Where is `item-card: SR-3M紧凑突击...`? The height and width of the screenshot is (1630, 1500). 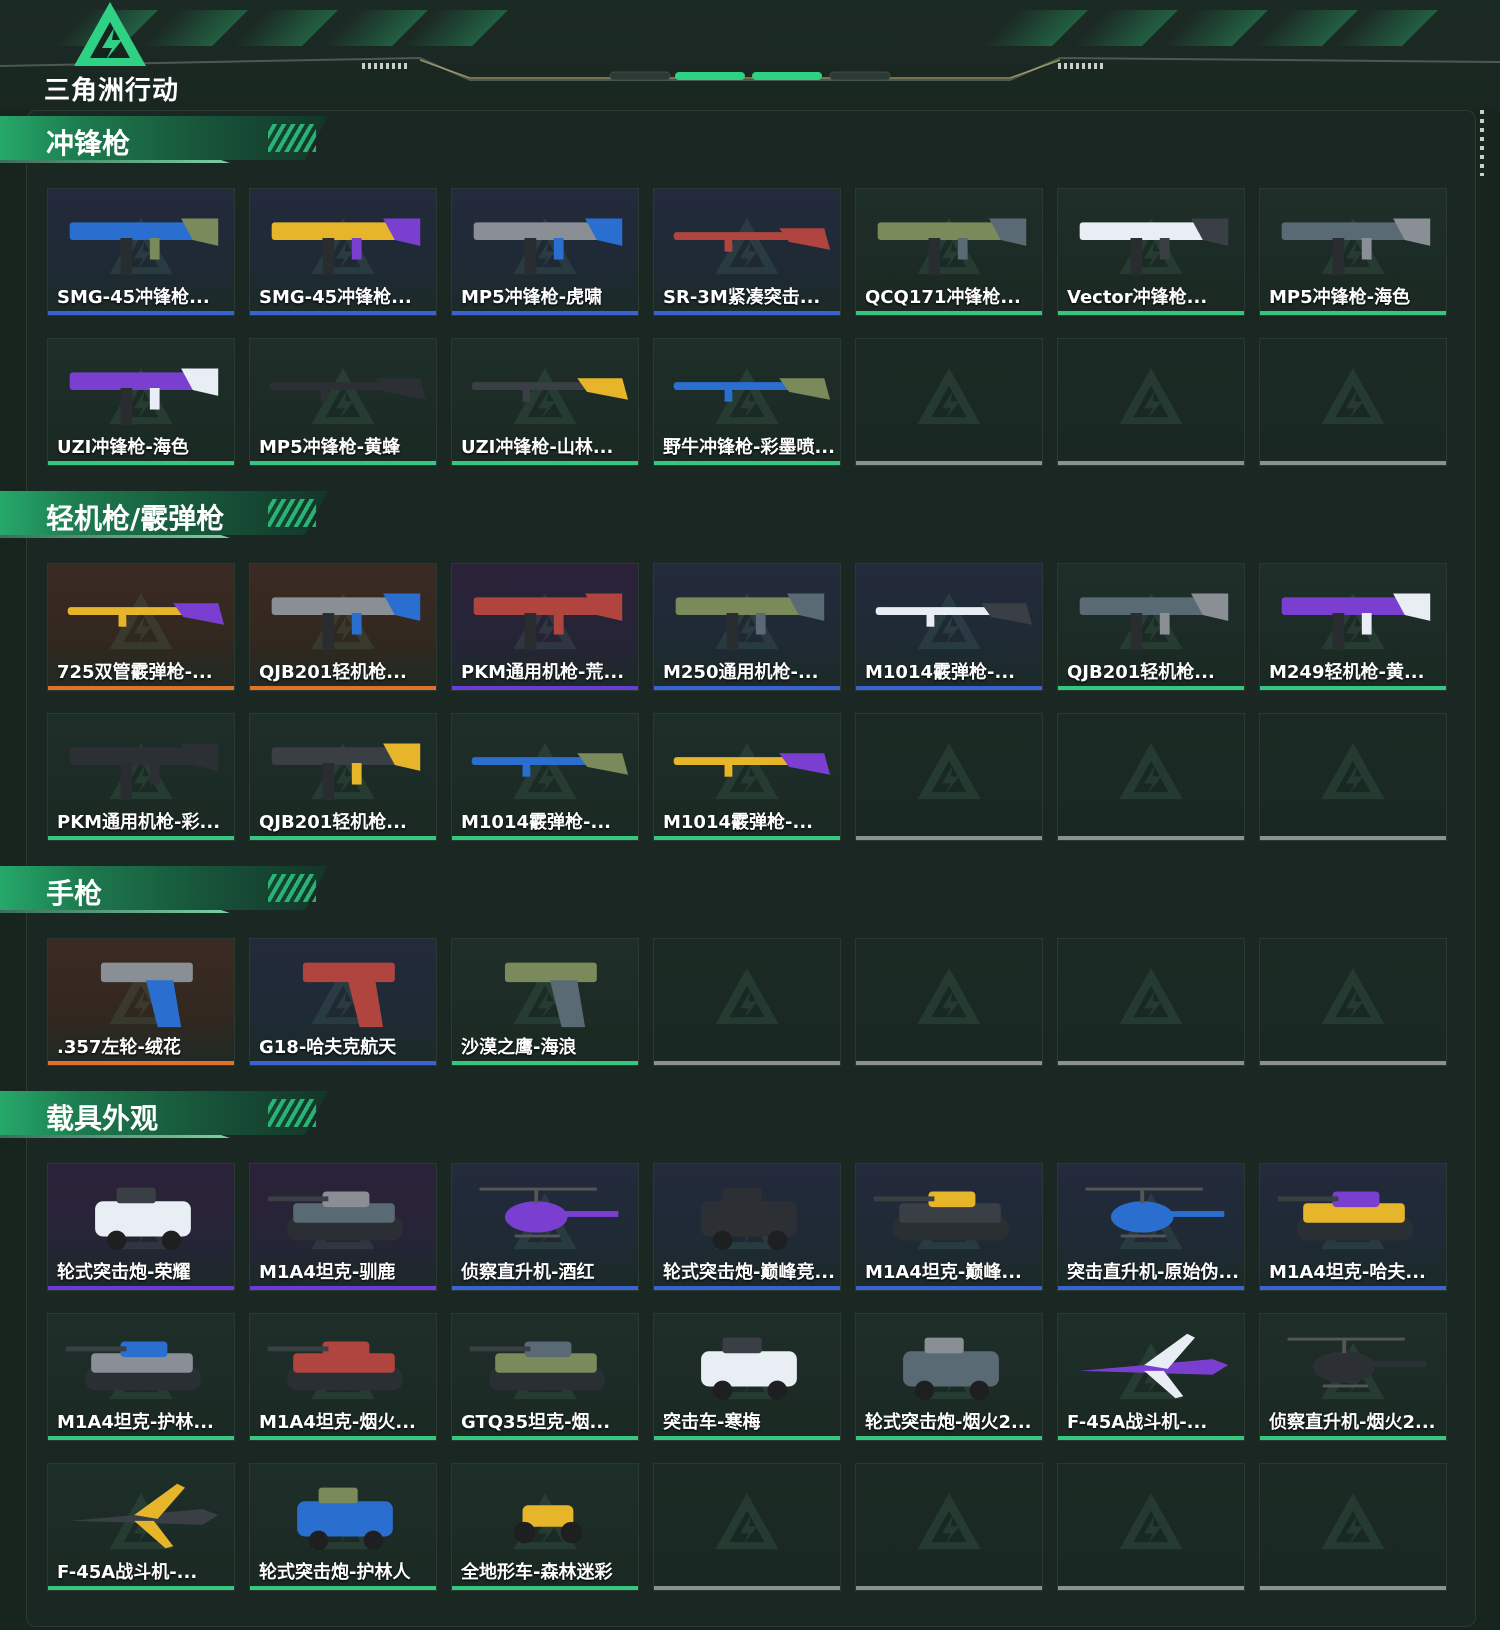
item-card: SR-3M紧凑突击... is located at coordinates (747, 252).